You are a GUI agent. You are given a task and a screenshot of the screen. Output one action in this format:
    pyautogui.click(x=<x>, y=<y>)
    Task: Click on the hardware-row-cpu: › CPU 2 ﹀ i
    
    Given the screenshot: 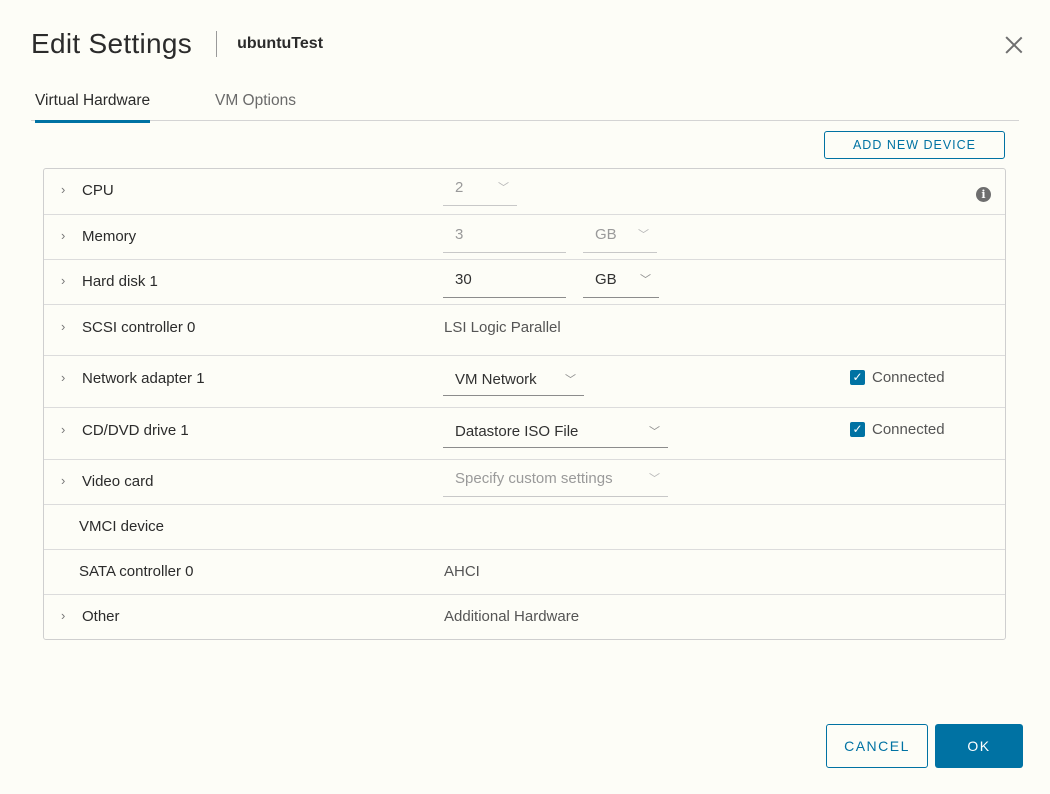 What is the action you would take?
    pyautogui.click(x=524, y=192)
    